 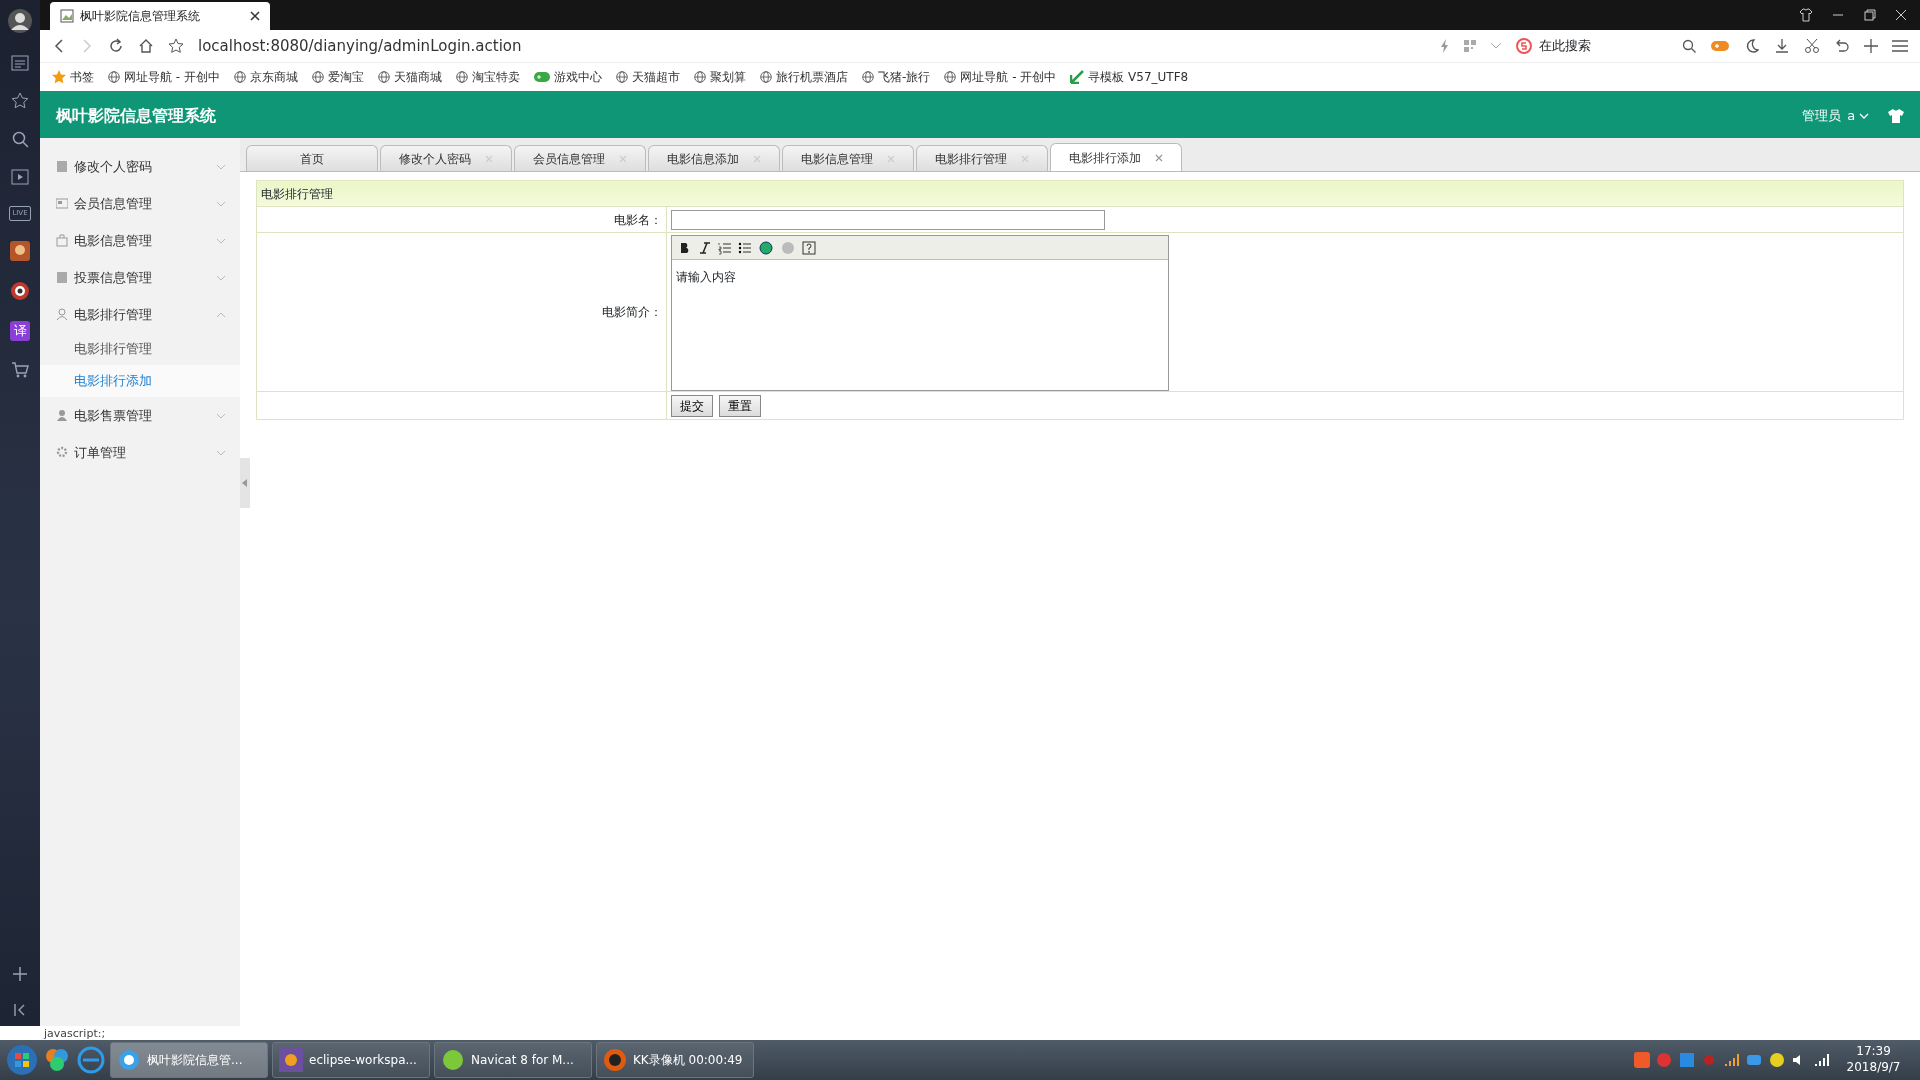 What do you see at coordinates (446, 158) in the screenshot?
I see `page-tab: 修改个人密码` at bounding box center [446, 158].